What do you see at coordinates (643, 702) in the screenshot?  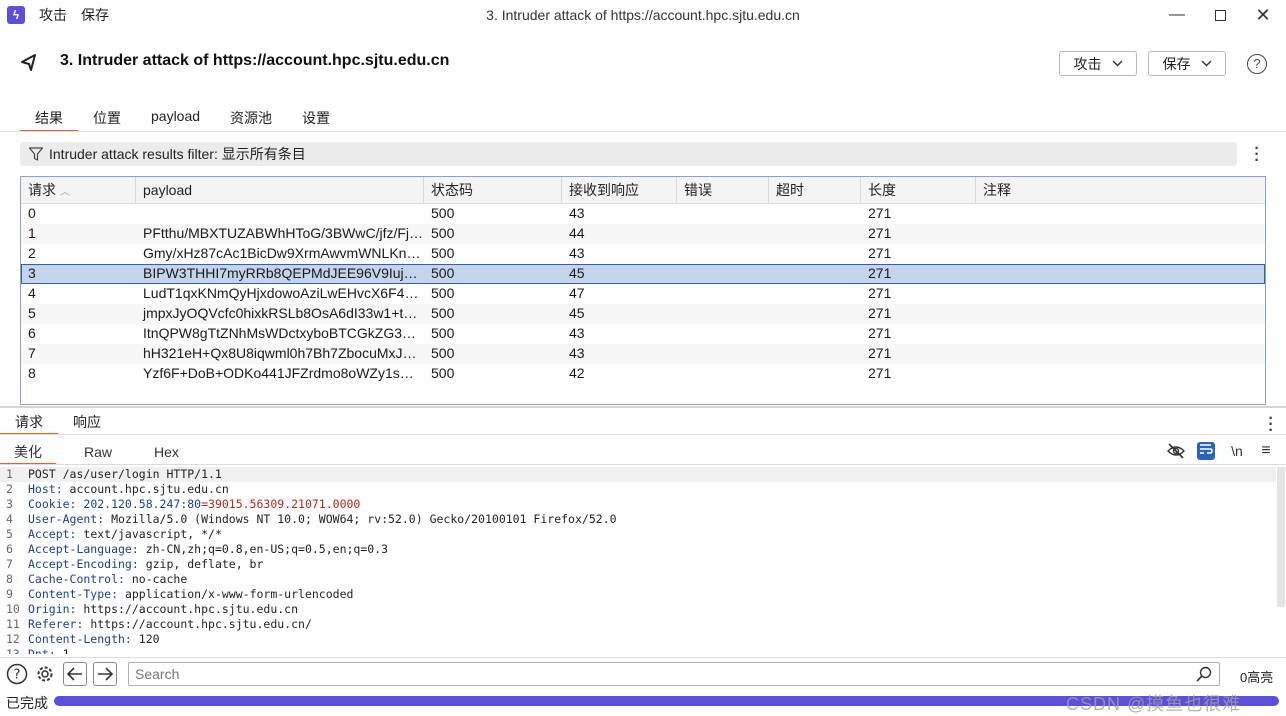 I see `status-bar: 已完成 CSDN @摸鱼也很难` at bounding box center [643, 702].